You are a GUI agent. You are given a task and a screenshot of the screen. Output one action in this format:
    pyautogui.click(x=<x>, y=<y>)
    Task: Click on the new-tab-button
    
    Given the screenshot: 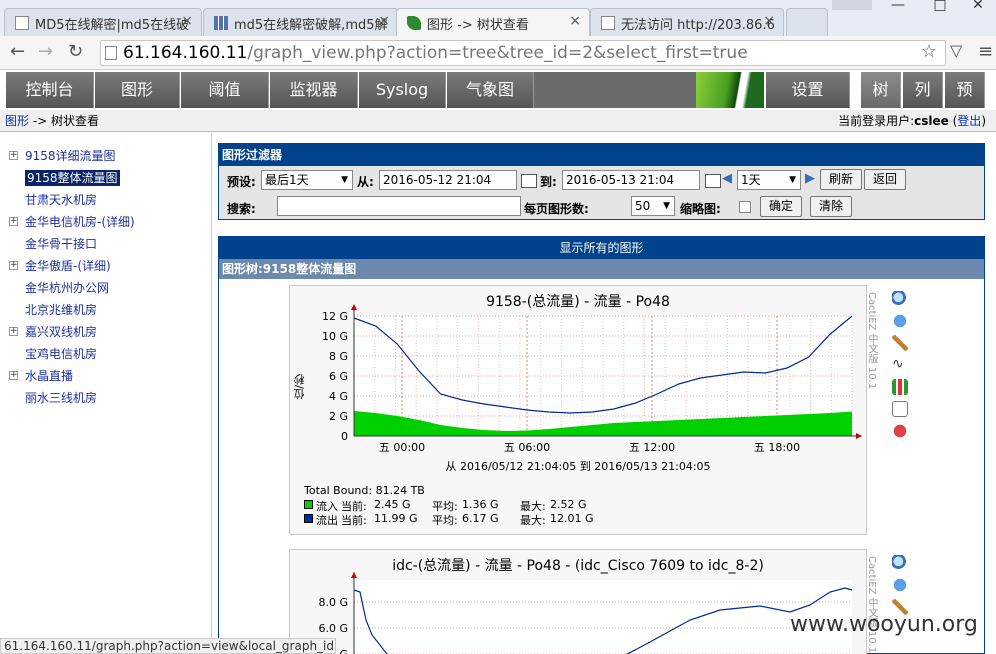 What is the action you would take?
    pyautogui.click(x=807, y=22)
    